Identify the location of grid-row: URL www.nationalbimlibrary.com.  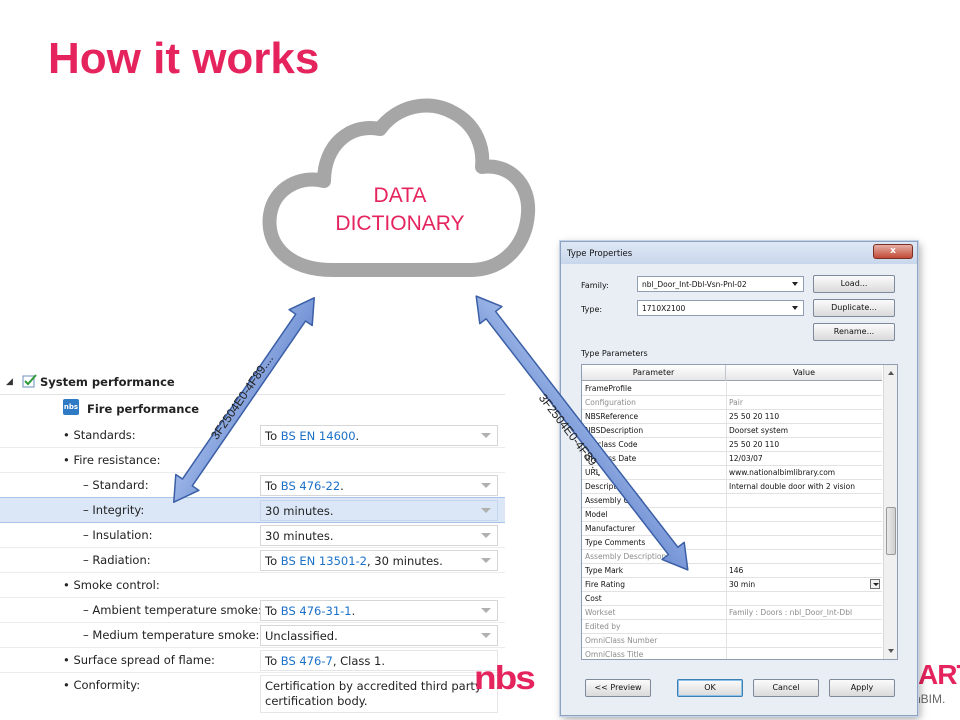
(732, 473).